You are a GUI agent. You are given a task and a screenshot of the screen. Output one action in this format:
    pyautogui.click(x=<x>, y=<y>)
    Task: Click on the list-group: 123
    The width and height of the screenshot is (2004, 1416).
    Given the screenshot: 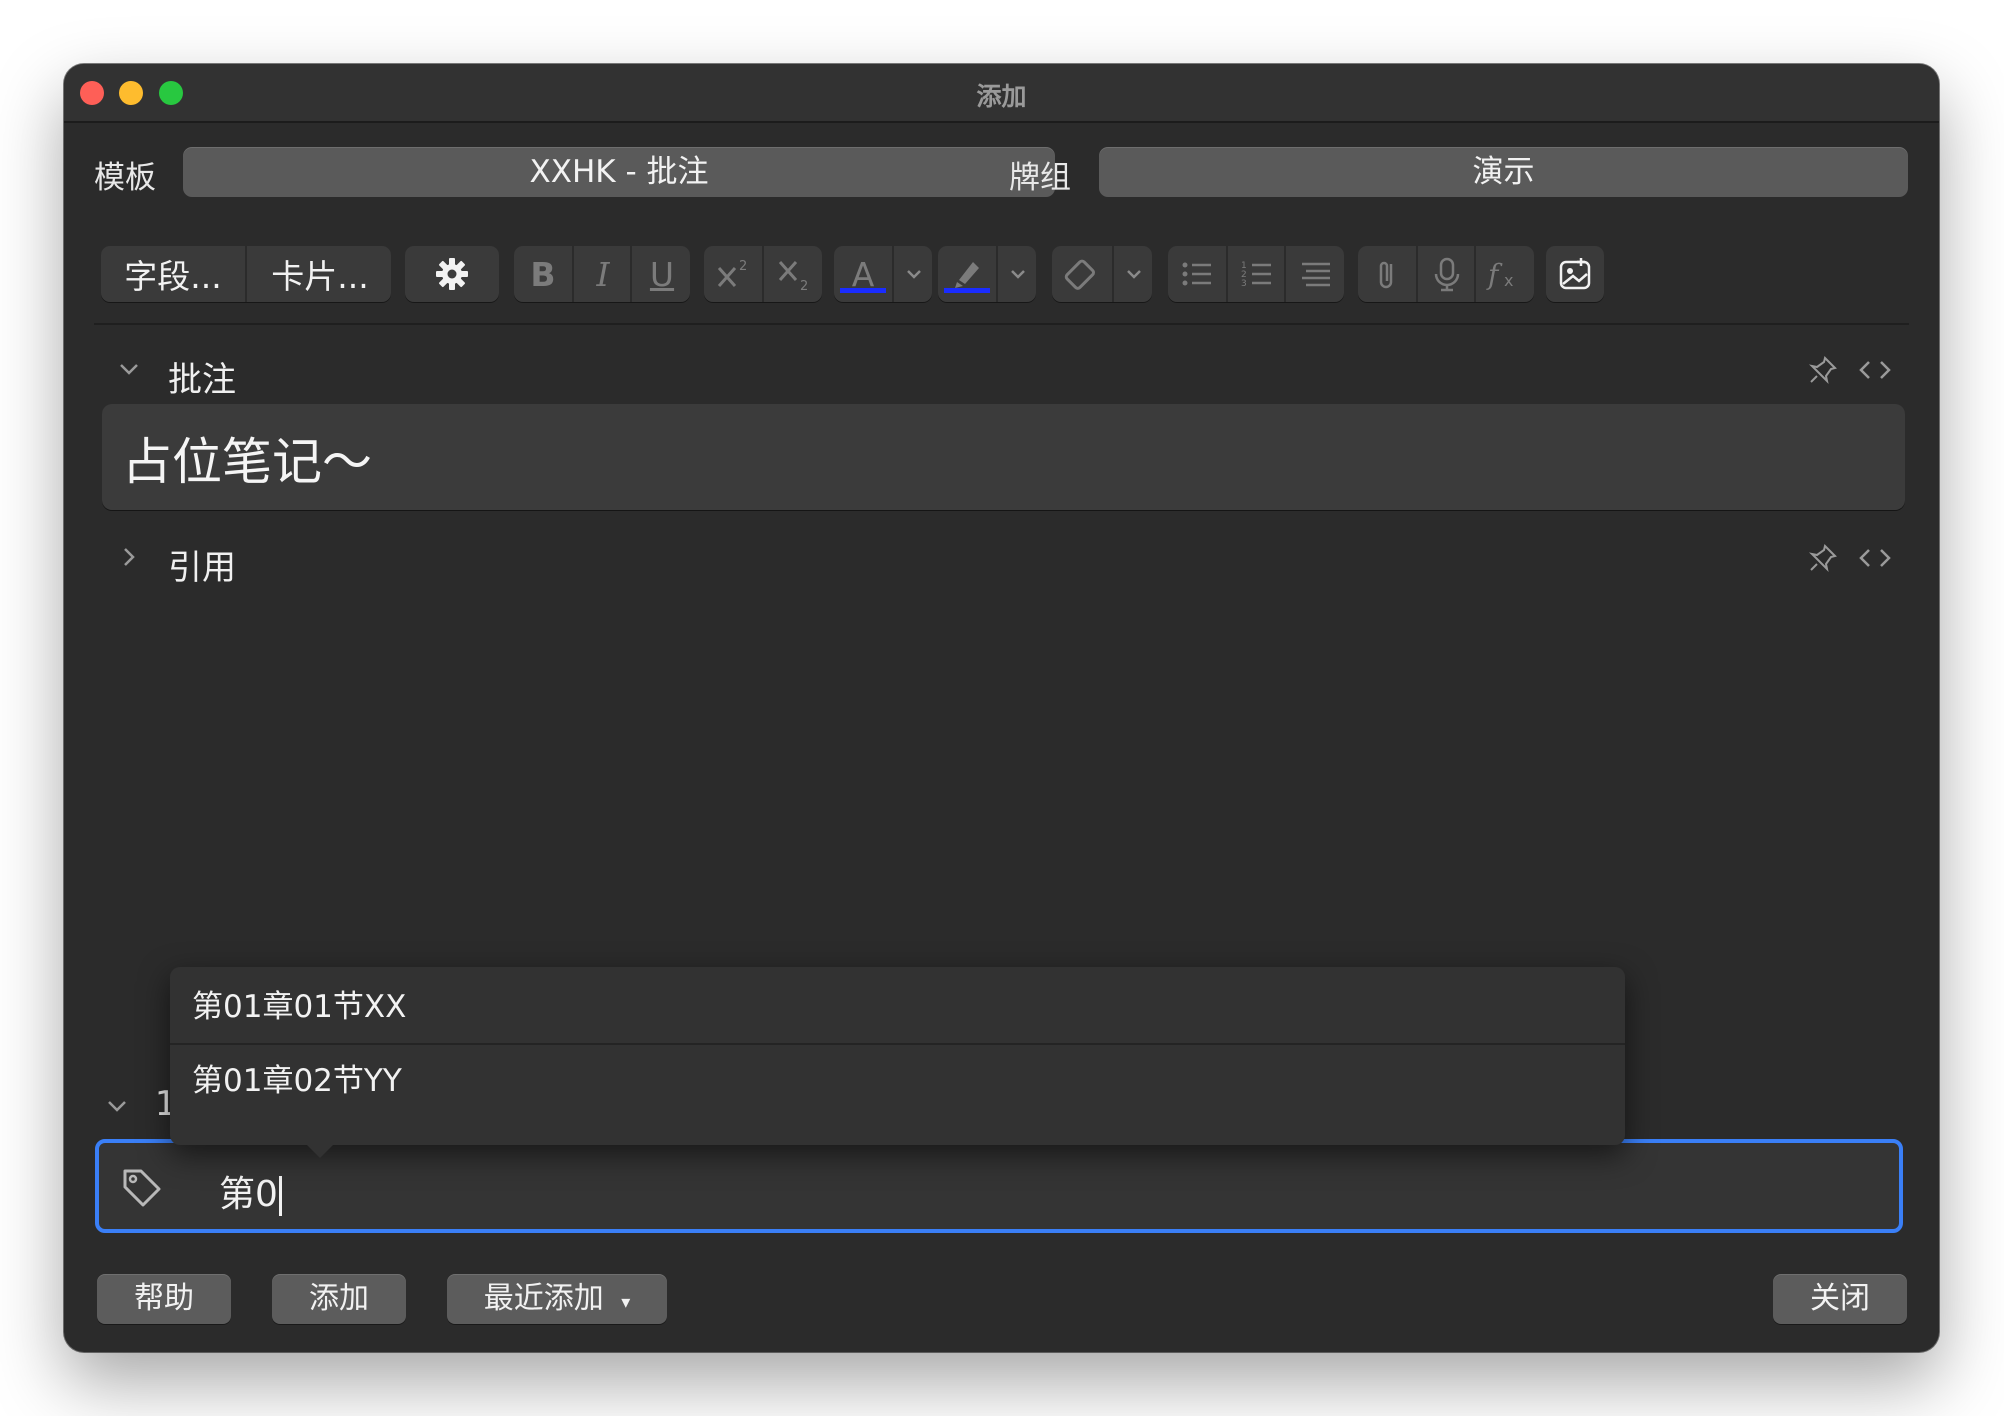 What is the action you would take?
    pyautogui.click(x=1256, y=274)
    